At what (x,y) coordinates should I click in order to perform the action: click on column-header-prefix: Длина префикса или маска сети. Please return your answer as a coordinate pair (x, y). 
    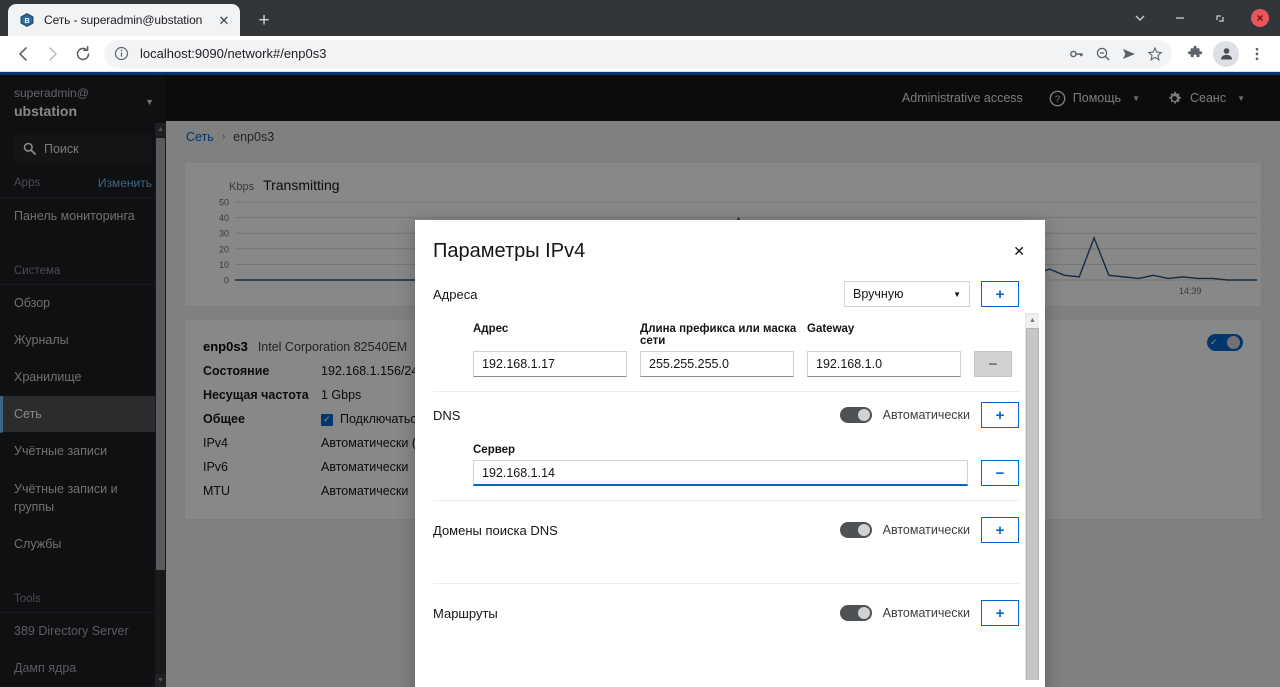
    Looking at the image, I should click on (718, 335).